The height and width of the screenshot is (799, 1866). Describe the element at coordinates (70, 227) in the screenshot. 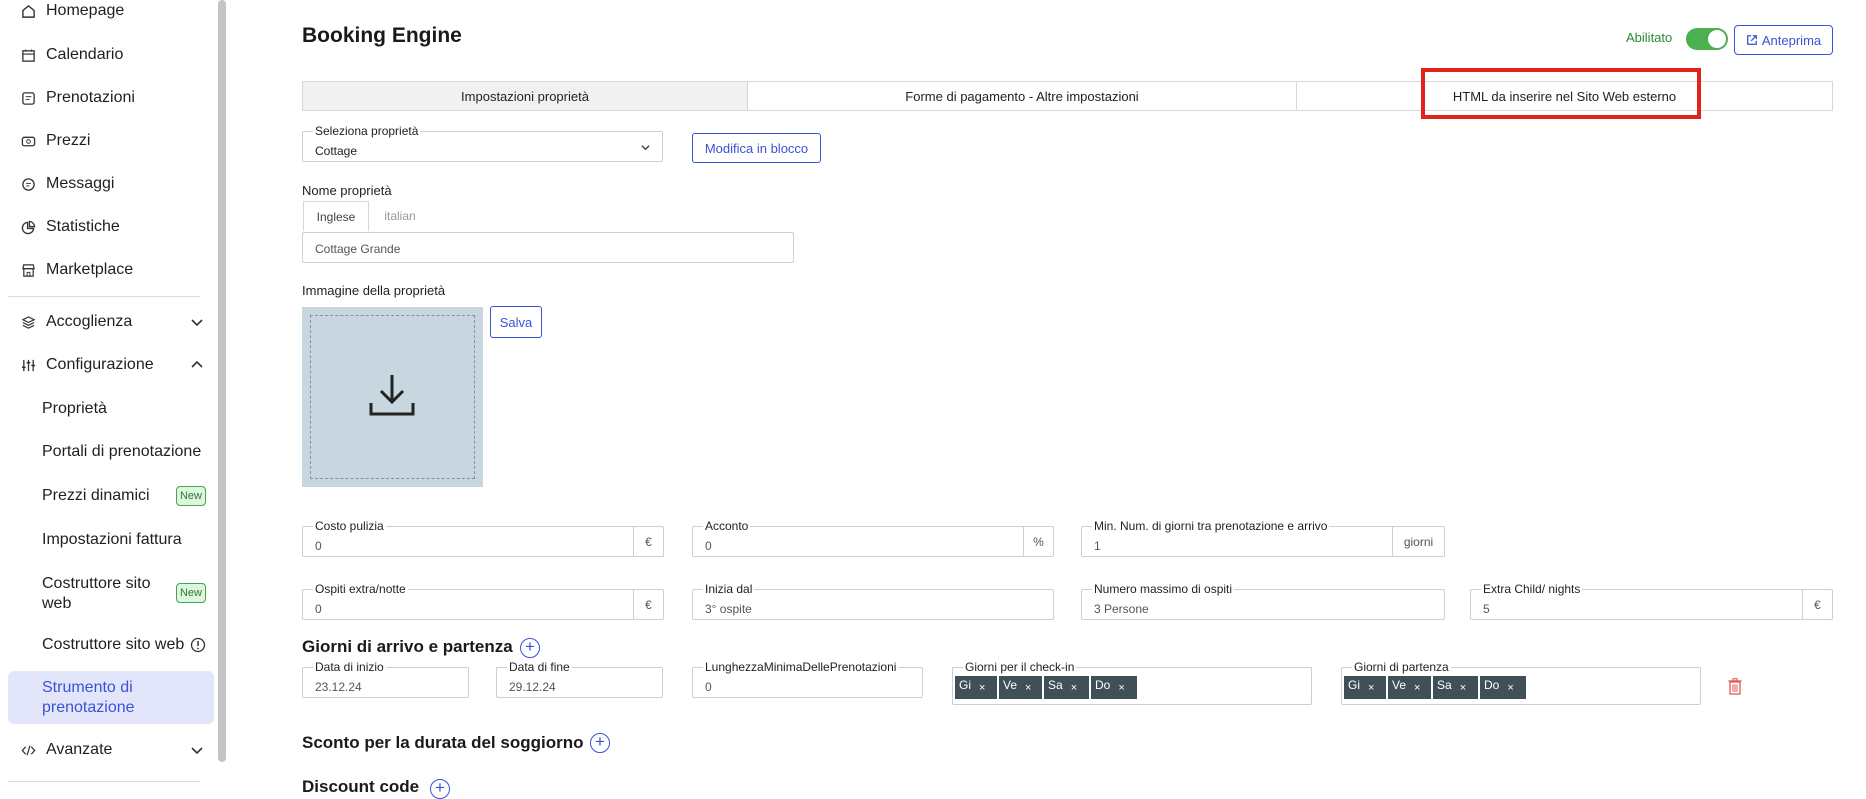

I see `sidebar-item-statistiche: Statistiche` at that location.